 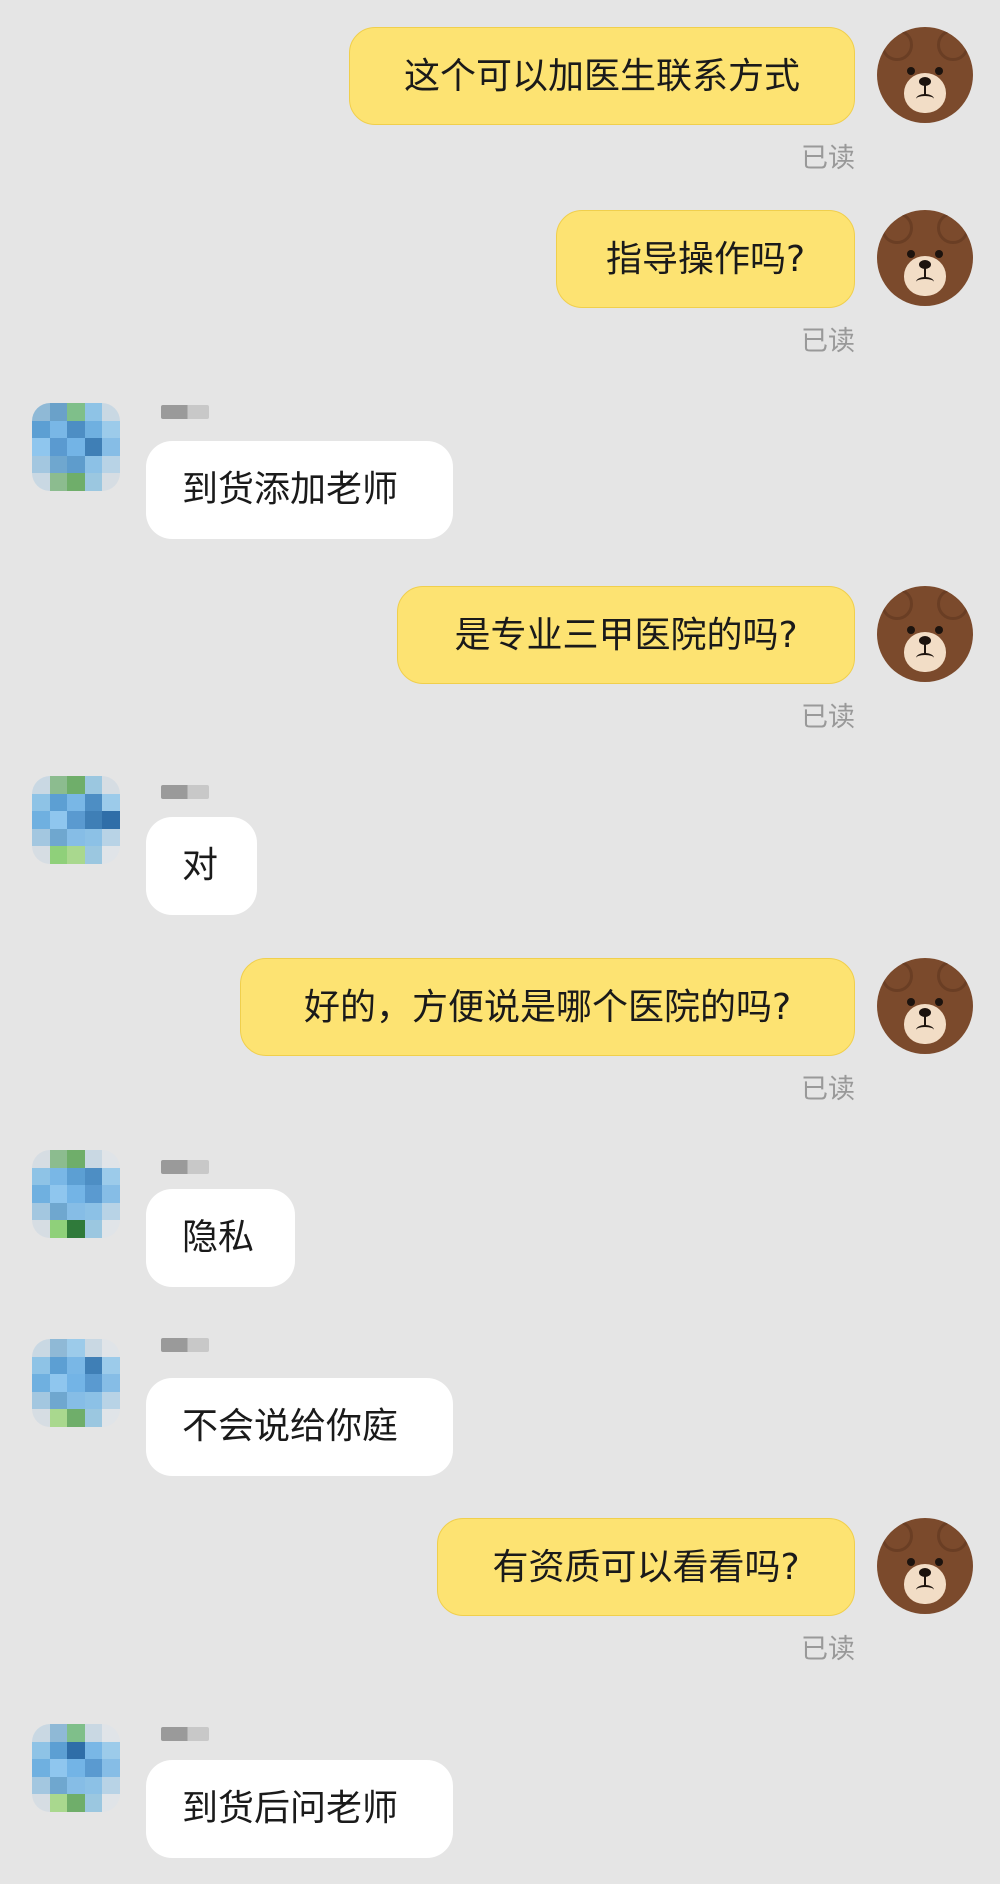 What do you see at coordinates (299, 1427) in the screenshot?
I see `message-bubble-received: 不会说给你庭` at bounding box center [299, 1427].